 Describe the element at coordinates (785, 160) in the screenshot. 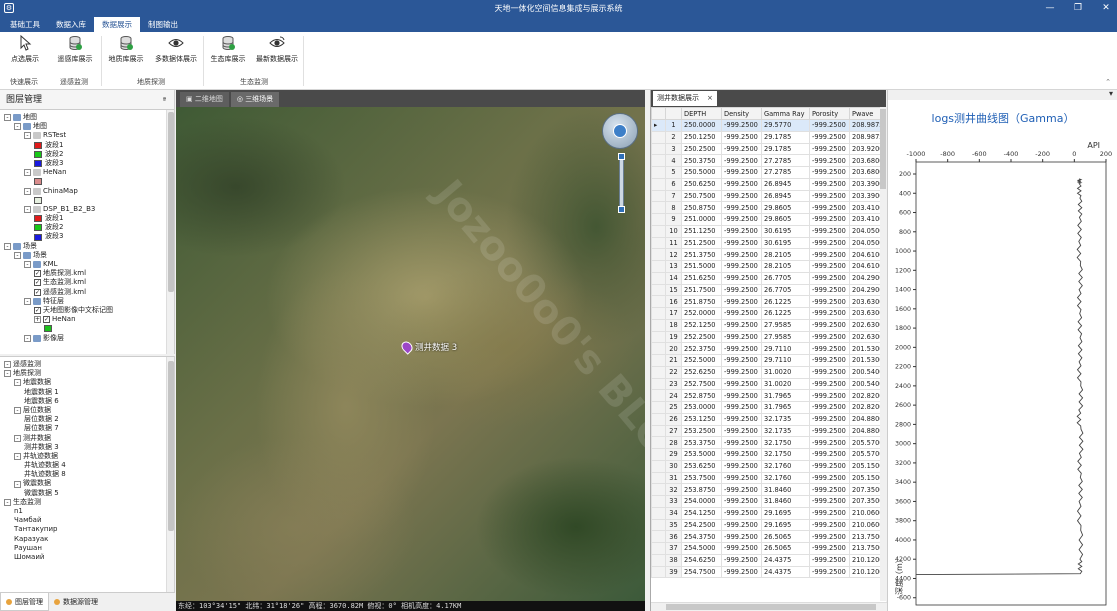

I see `table-cell: 27.2785` at that location.